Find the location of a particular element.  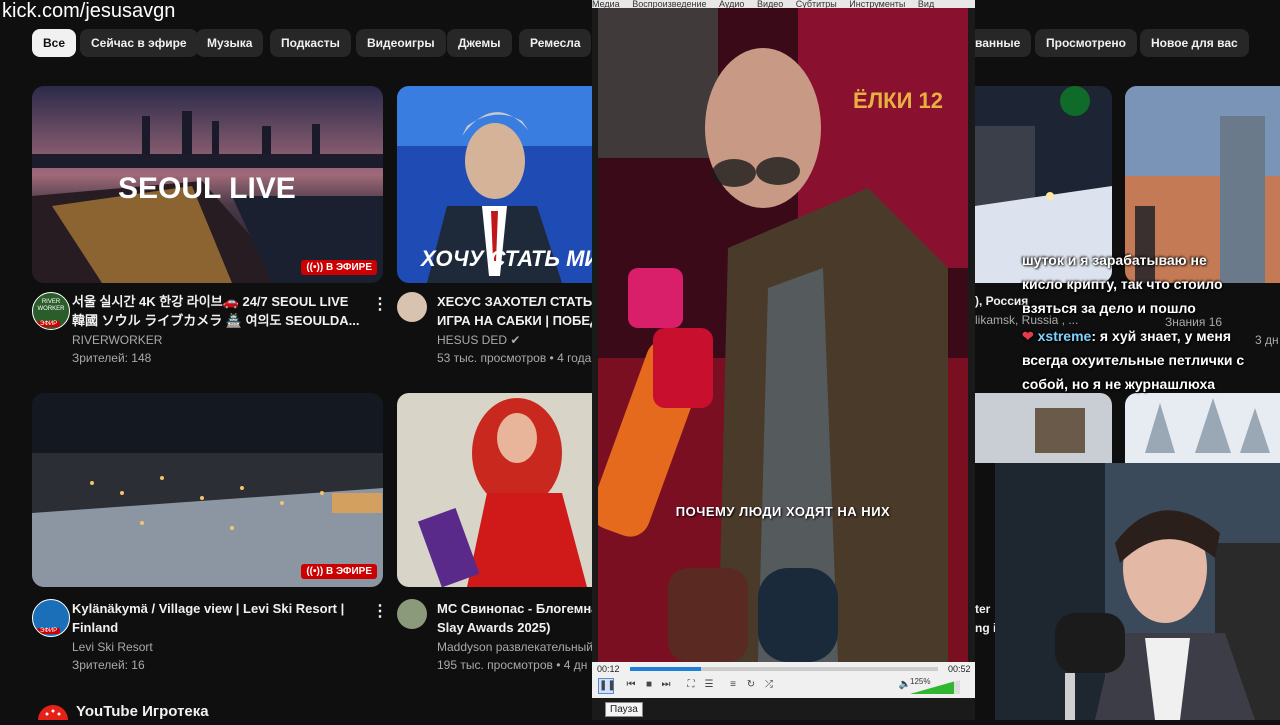

extended-settings-button: ☰ is located at coordinates (709, 685).